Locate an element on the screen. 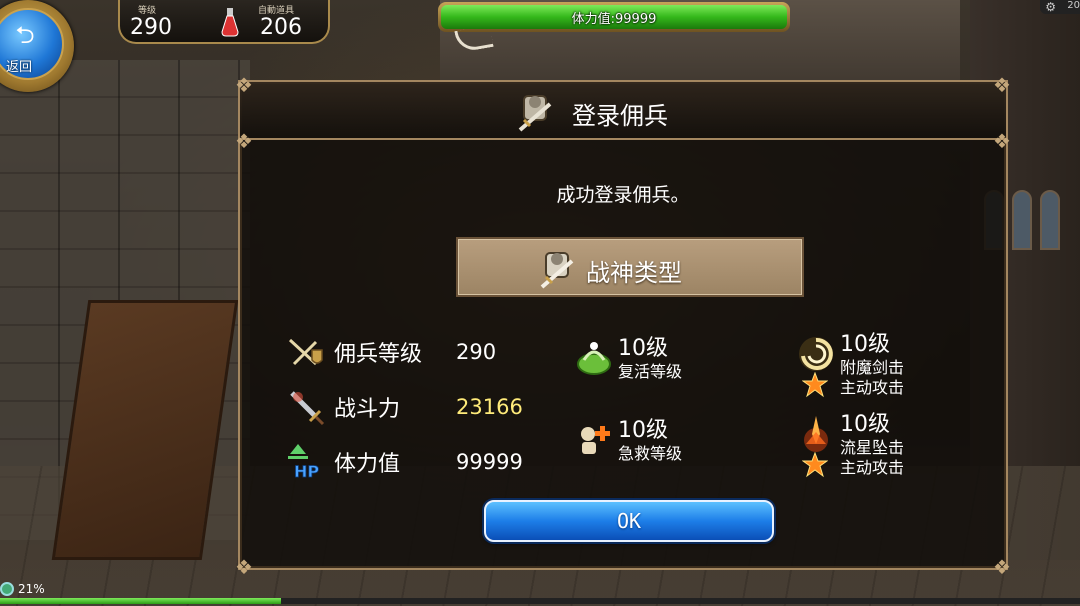 The width and height of the screenshot is (1080, 606). stat-mercenary-level: 佣兵等级 290 is located at coordinates (391, 352).